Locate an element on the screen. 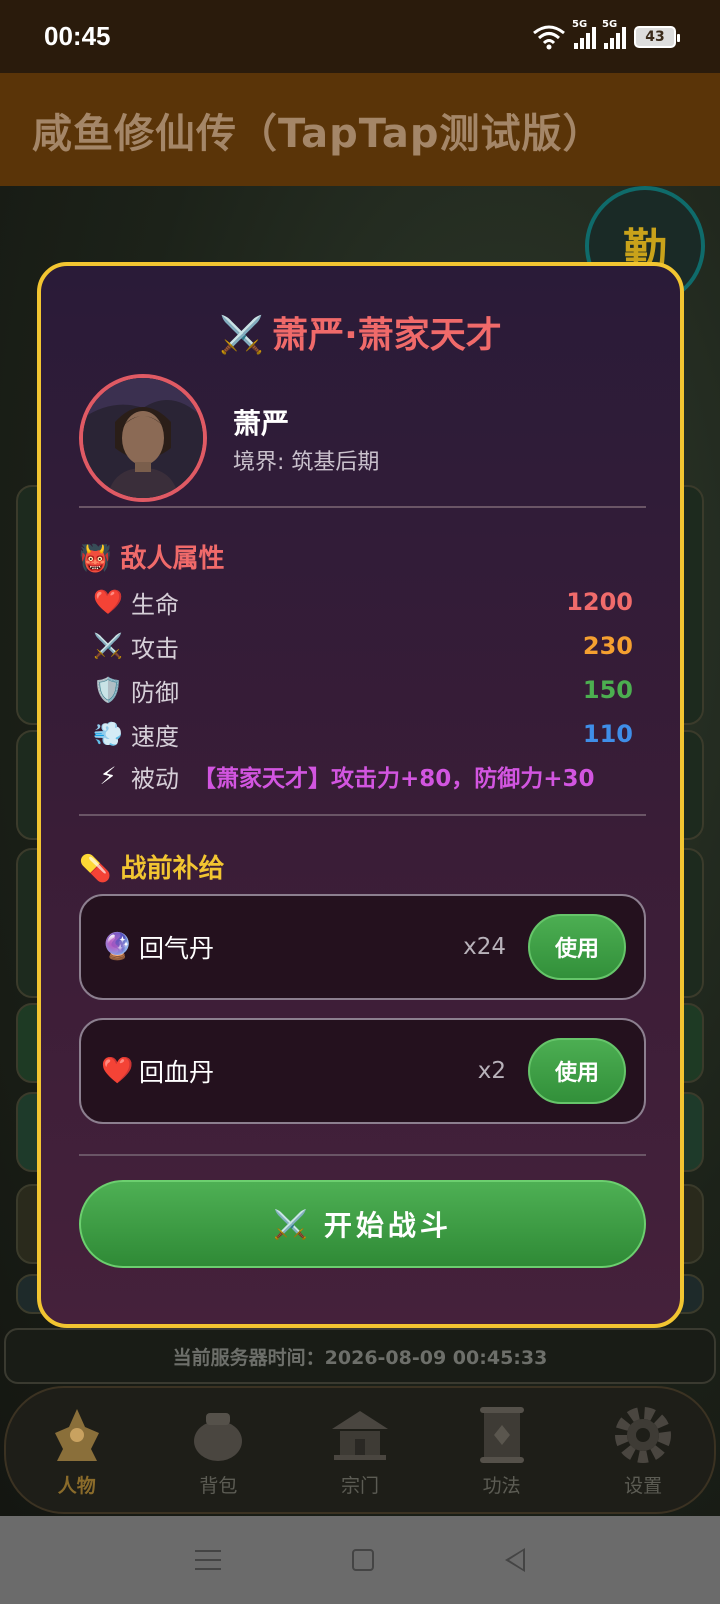 The width and height of the screenshot is (720, 1604). supply-title: 💊 战前补给 is located at coordinates (151, 866).